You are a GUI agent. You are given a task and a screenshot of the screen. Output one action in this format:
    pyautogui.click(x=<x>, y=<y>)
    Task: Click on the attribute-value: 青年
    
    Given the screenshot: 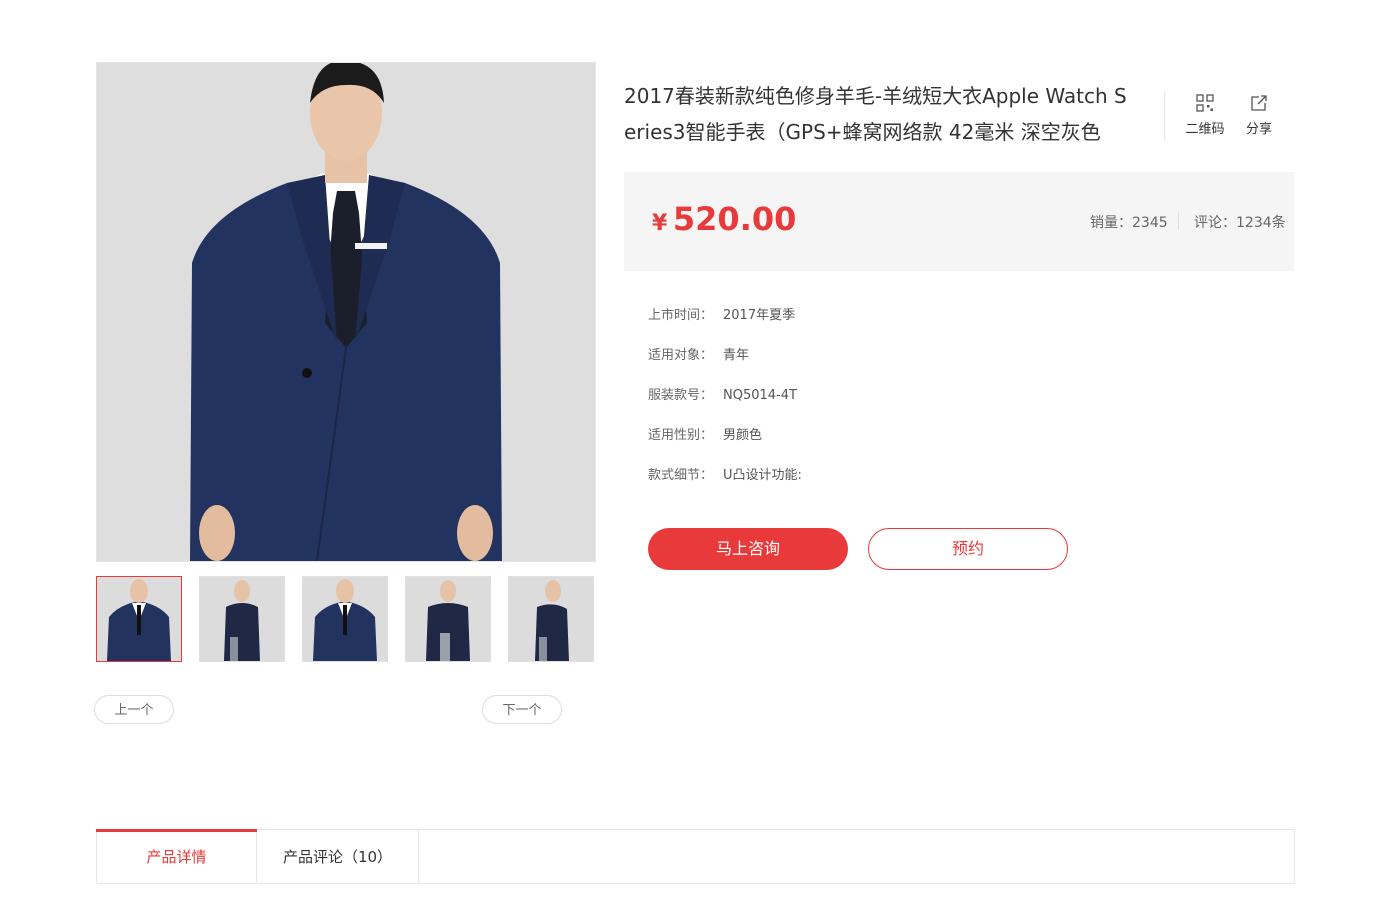 What is the action you would take?
    pyautogui.click(x=736, y=355)
    